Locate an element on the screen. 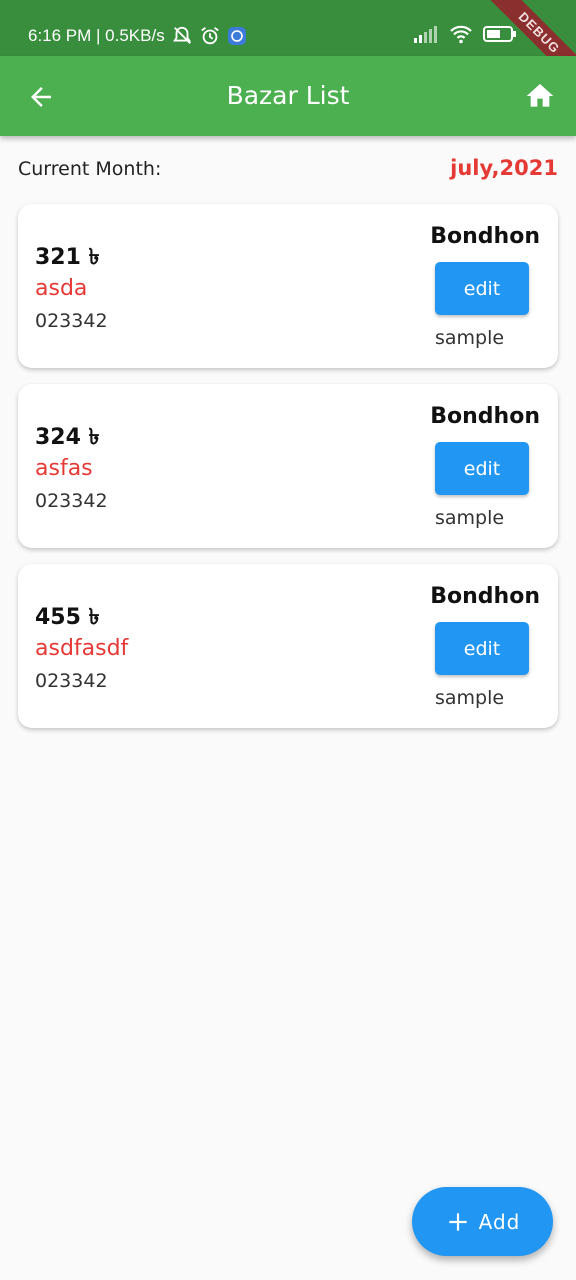  entry-amount: 324 ৳ is located at coordinates (67, 437).